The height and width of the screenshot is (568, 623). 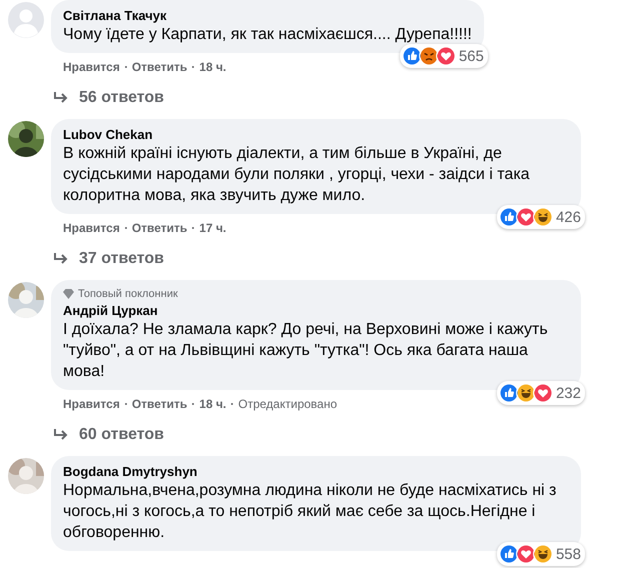 What do you see at coordinates (306, 351) in the screenshot?
I see `comment-text: І доїхала? Не зламала карк? До речі, на Верховині може і кажуть "туйво", а от на Львівщині кажуть "тутка"! Ось яка багата наша мова!` at bounding box center [306, 351].